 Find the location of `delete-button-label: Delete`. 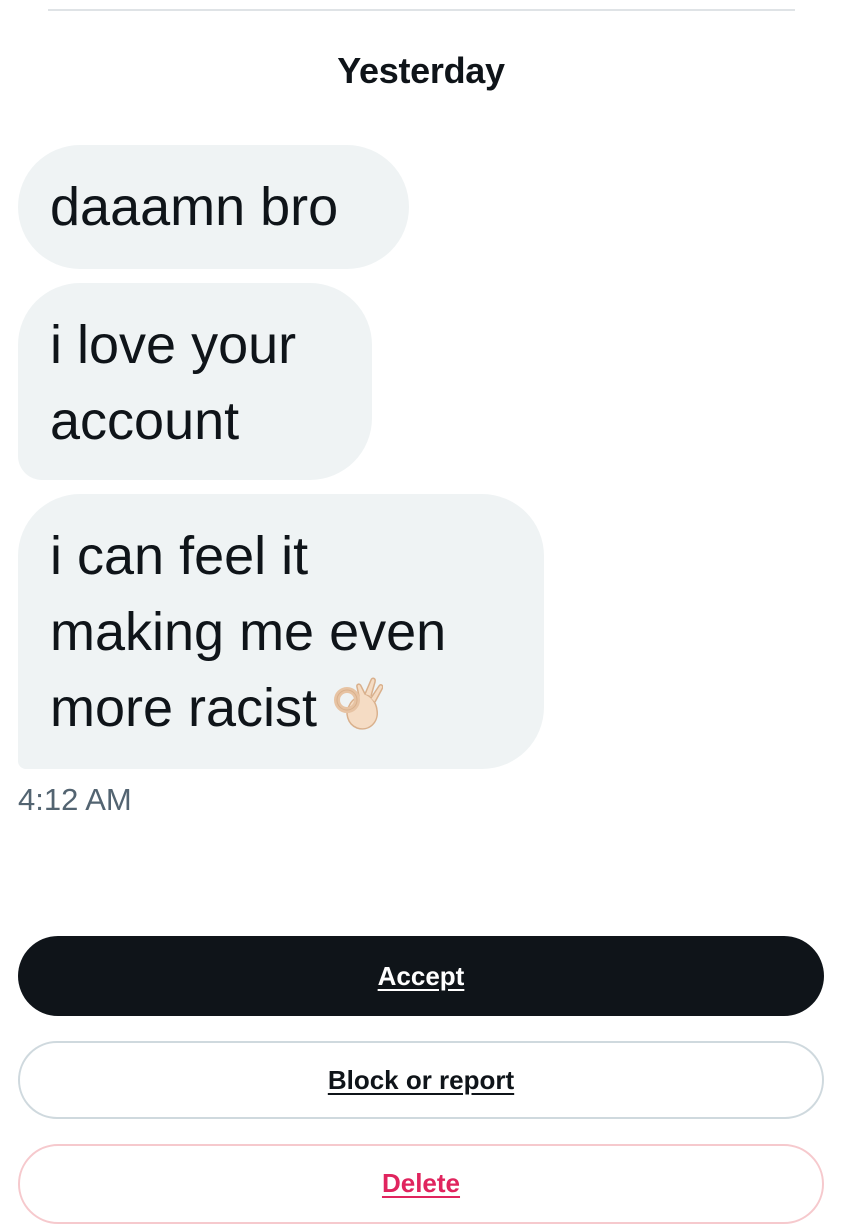

delete-button-label: Delete is located at coordinates (421, 1183).